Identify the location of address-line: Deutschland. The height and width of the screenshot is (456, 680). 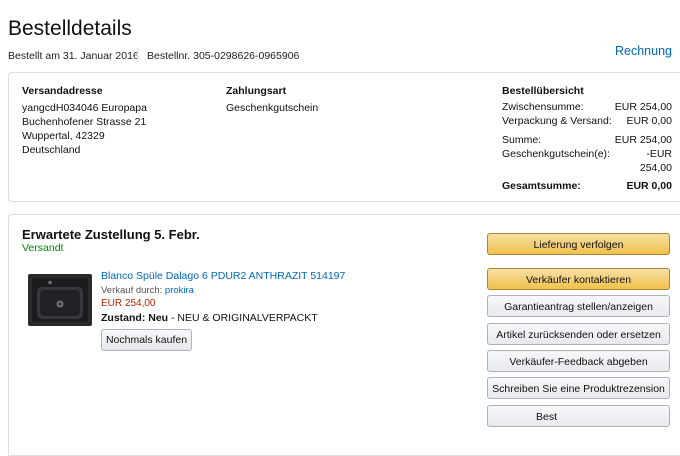
(51, 150).